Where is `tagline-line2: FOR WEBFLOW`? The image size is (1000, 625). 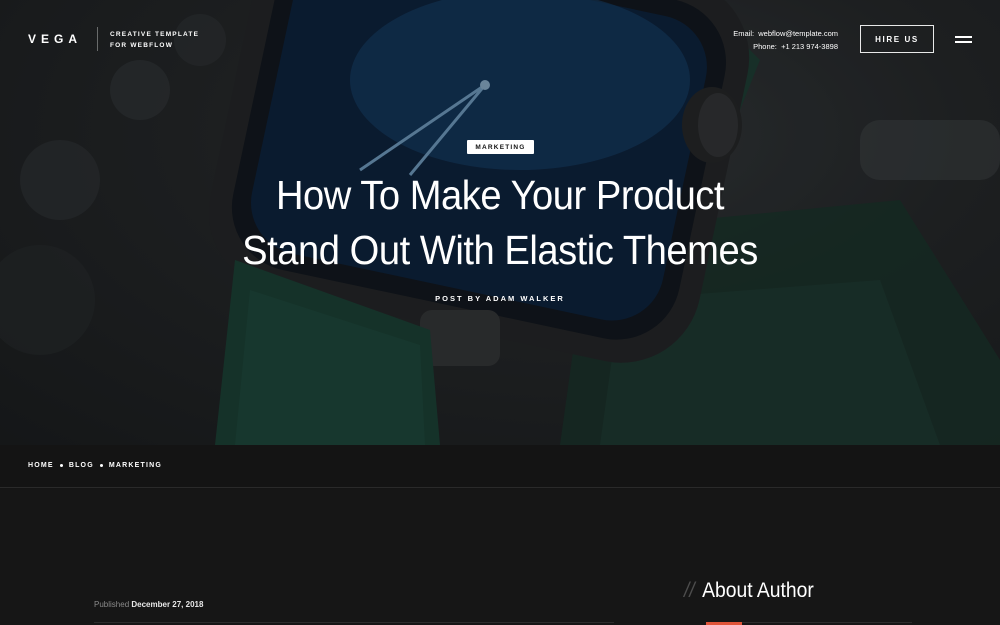
tagline-line2: FOR WEBFLOW is located at coordinates (142, 45).